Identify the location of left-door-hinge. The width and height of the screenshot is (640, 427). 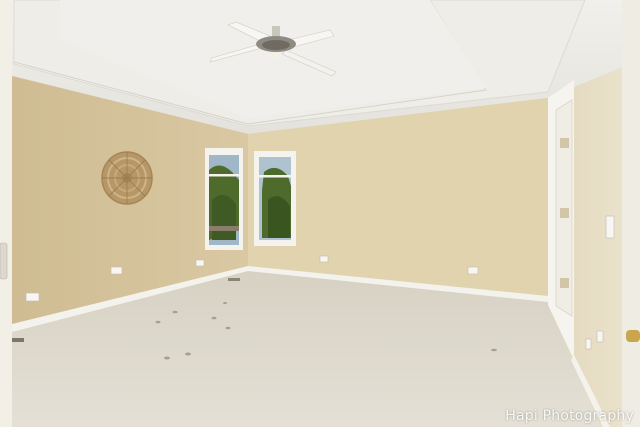
(4, 261).